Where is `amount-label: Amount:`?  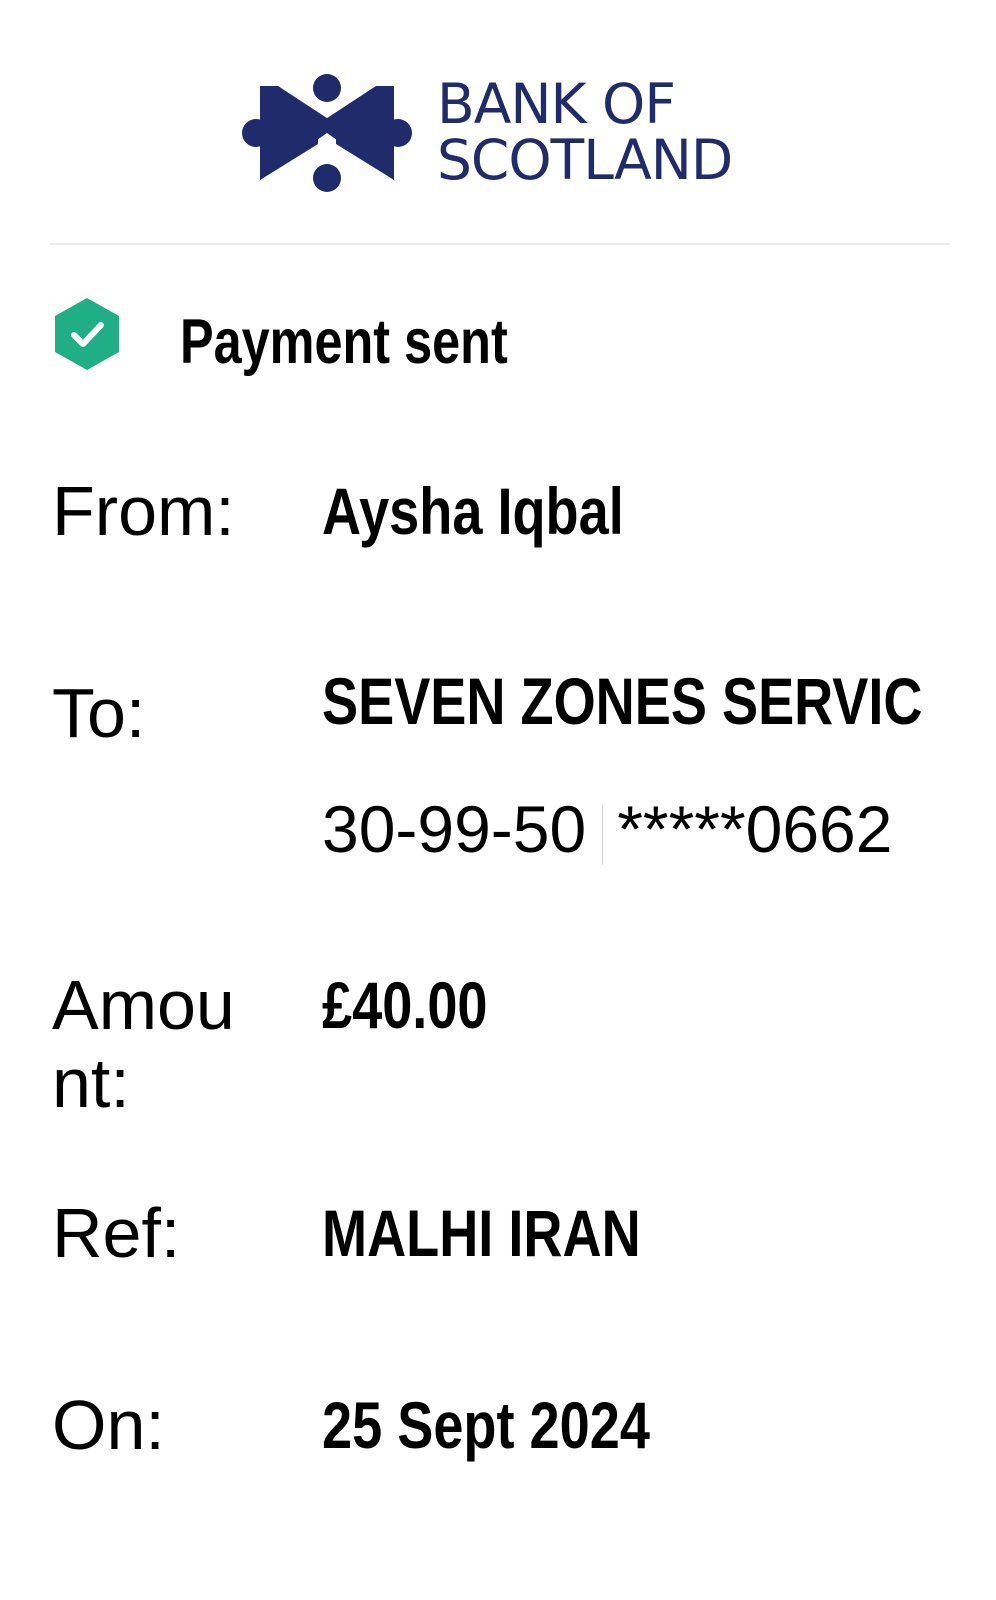 amount-label: Amount: is located at coordinates (143, 1044).